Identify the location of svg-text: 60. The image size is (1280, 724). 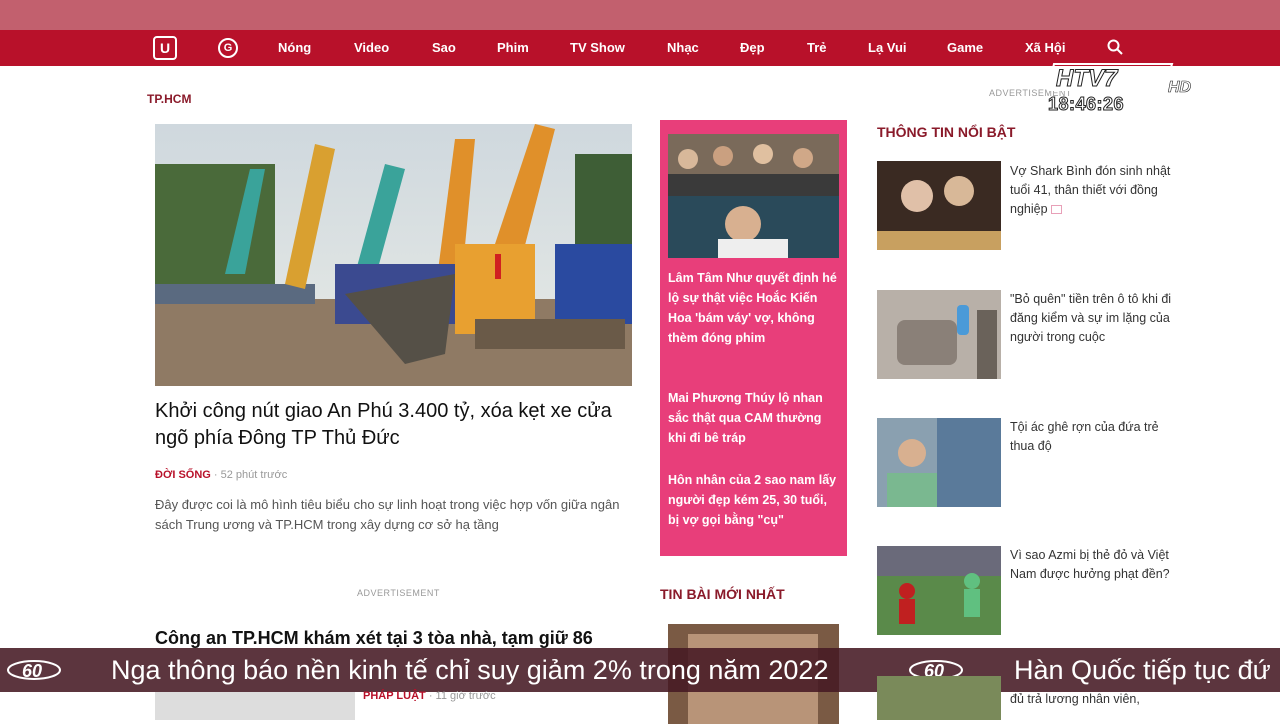
(32, 671).